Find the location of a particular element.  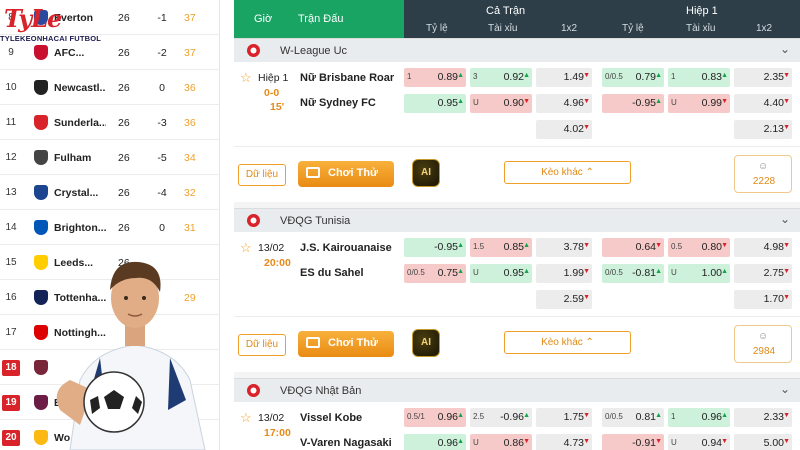

standings-row: 13 Crystal... 26 -4 32 is located at coordinates (110, 192).